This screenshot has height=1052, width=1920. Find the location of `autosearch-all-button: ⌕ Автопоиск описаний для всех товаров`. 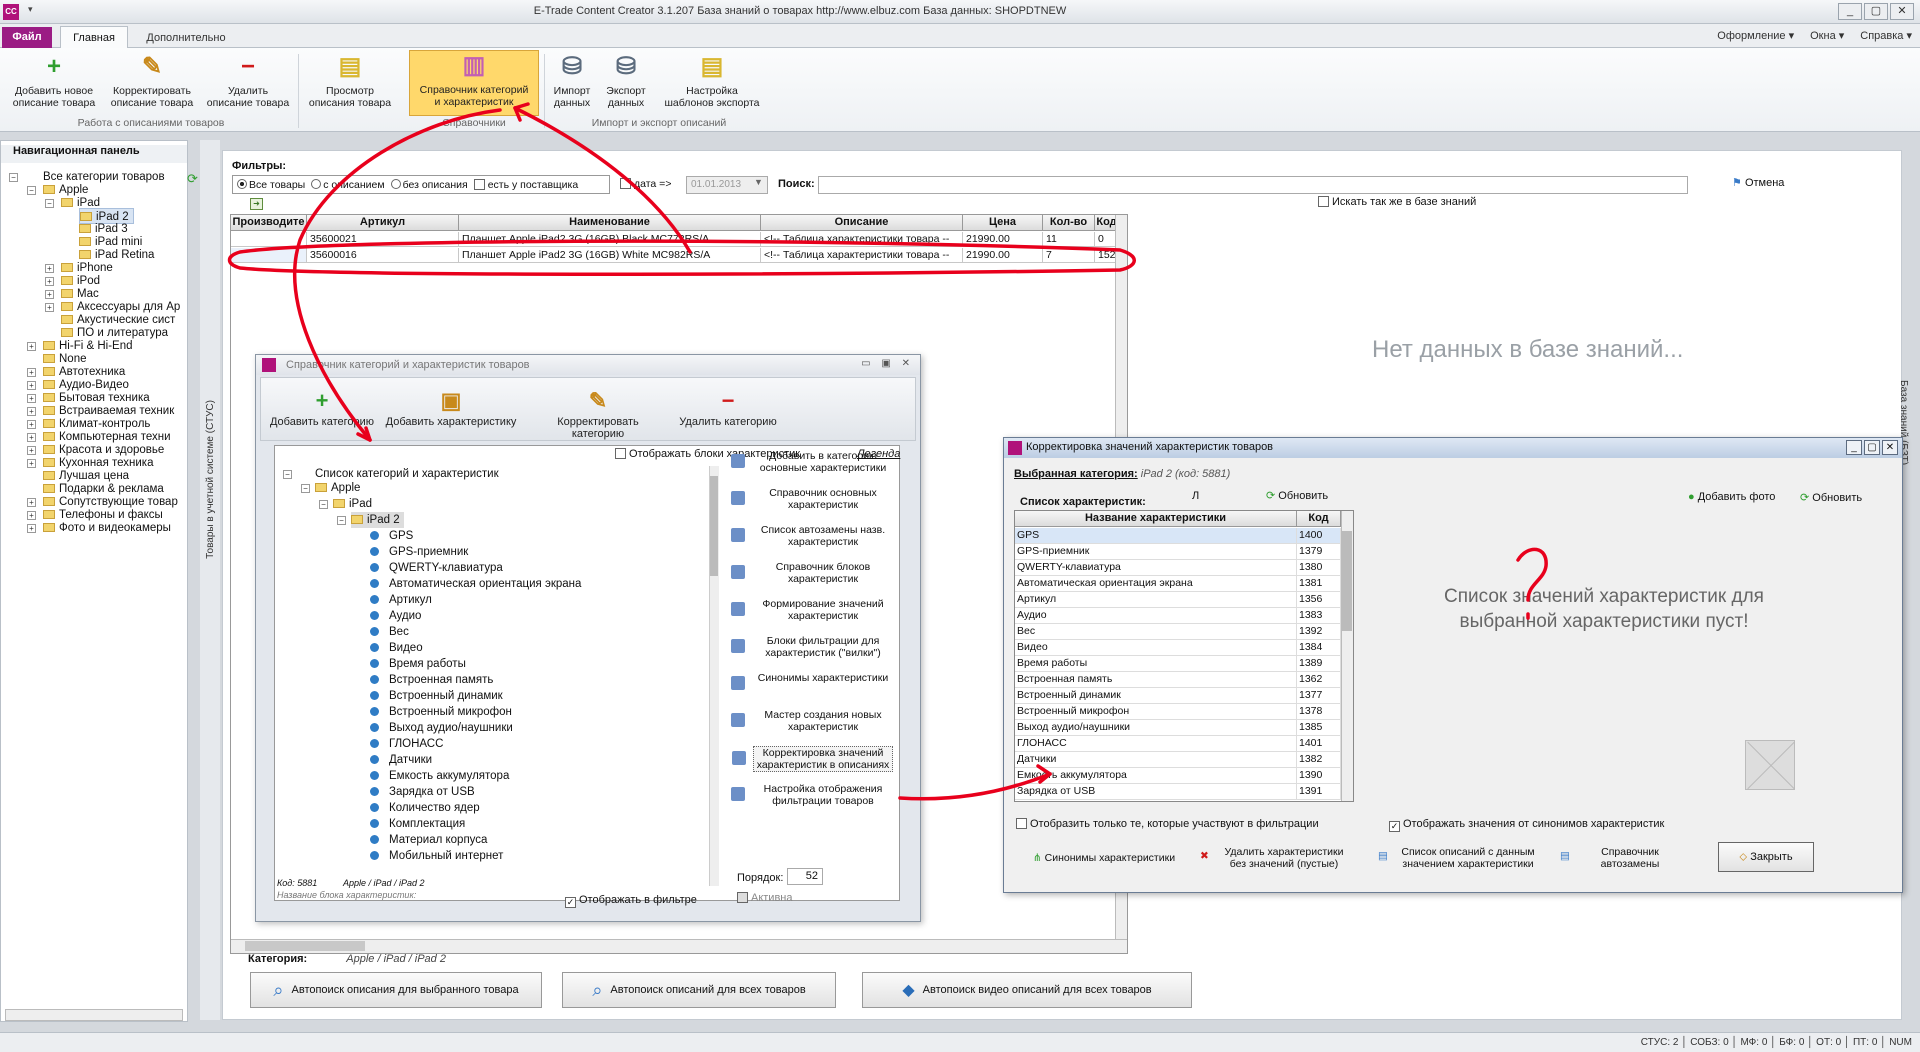

autosearch-all-button: ⌕ Автопоиск описаний для всех товаров is located at coordinates (699, 990).